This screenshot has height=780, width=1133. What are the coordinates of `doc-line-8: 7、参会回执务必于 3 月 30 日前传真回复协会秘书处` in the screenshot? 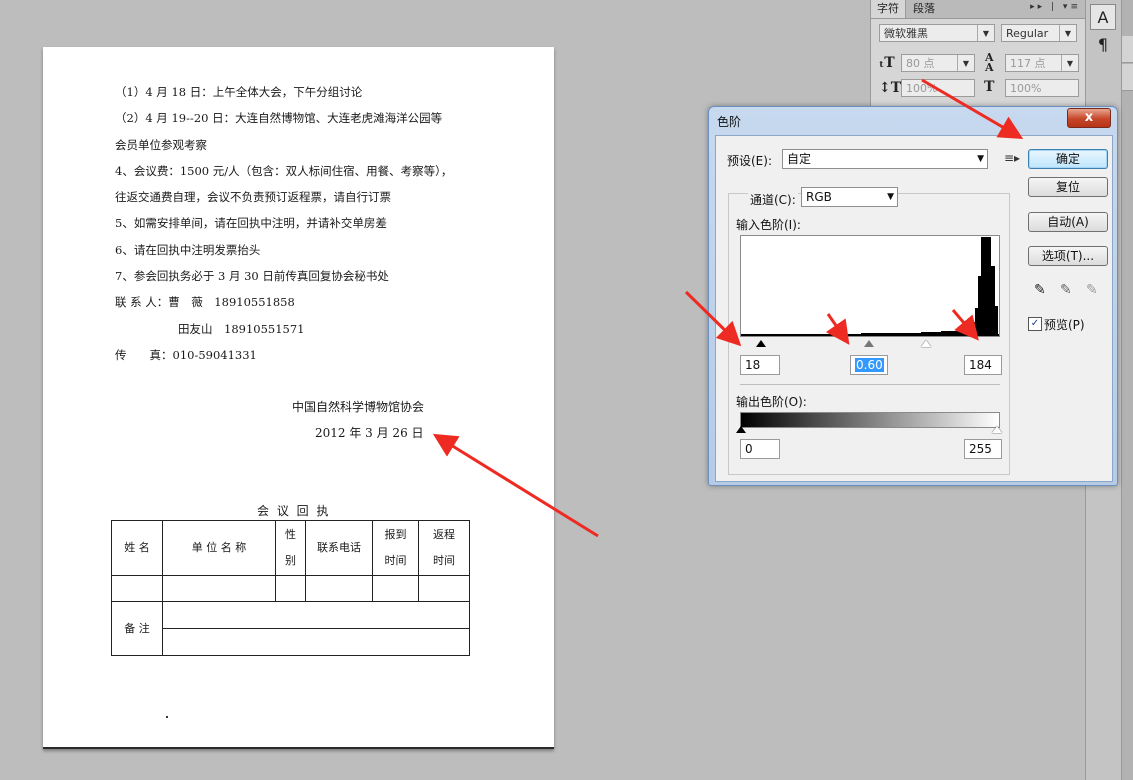 It's located at (252, 276).